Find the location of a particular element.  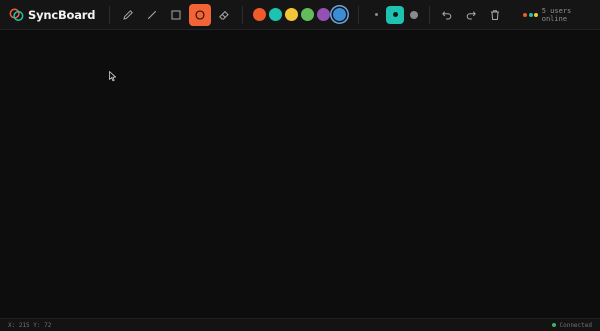

color-swatch-green is located at coordinates (308, 14).